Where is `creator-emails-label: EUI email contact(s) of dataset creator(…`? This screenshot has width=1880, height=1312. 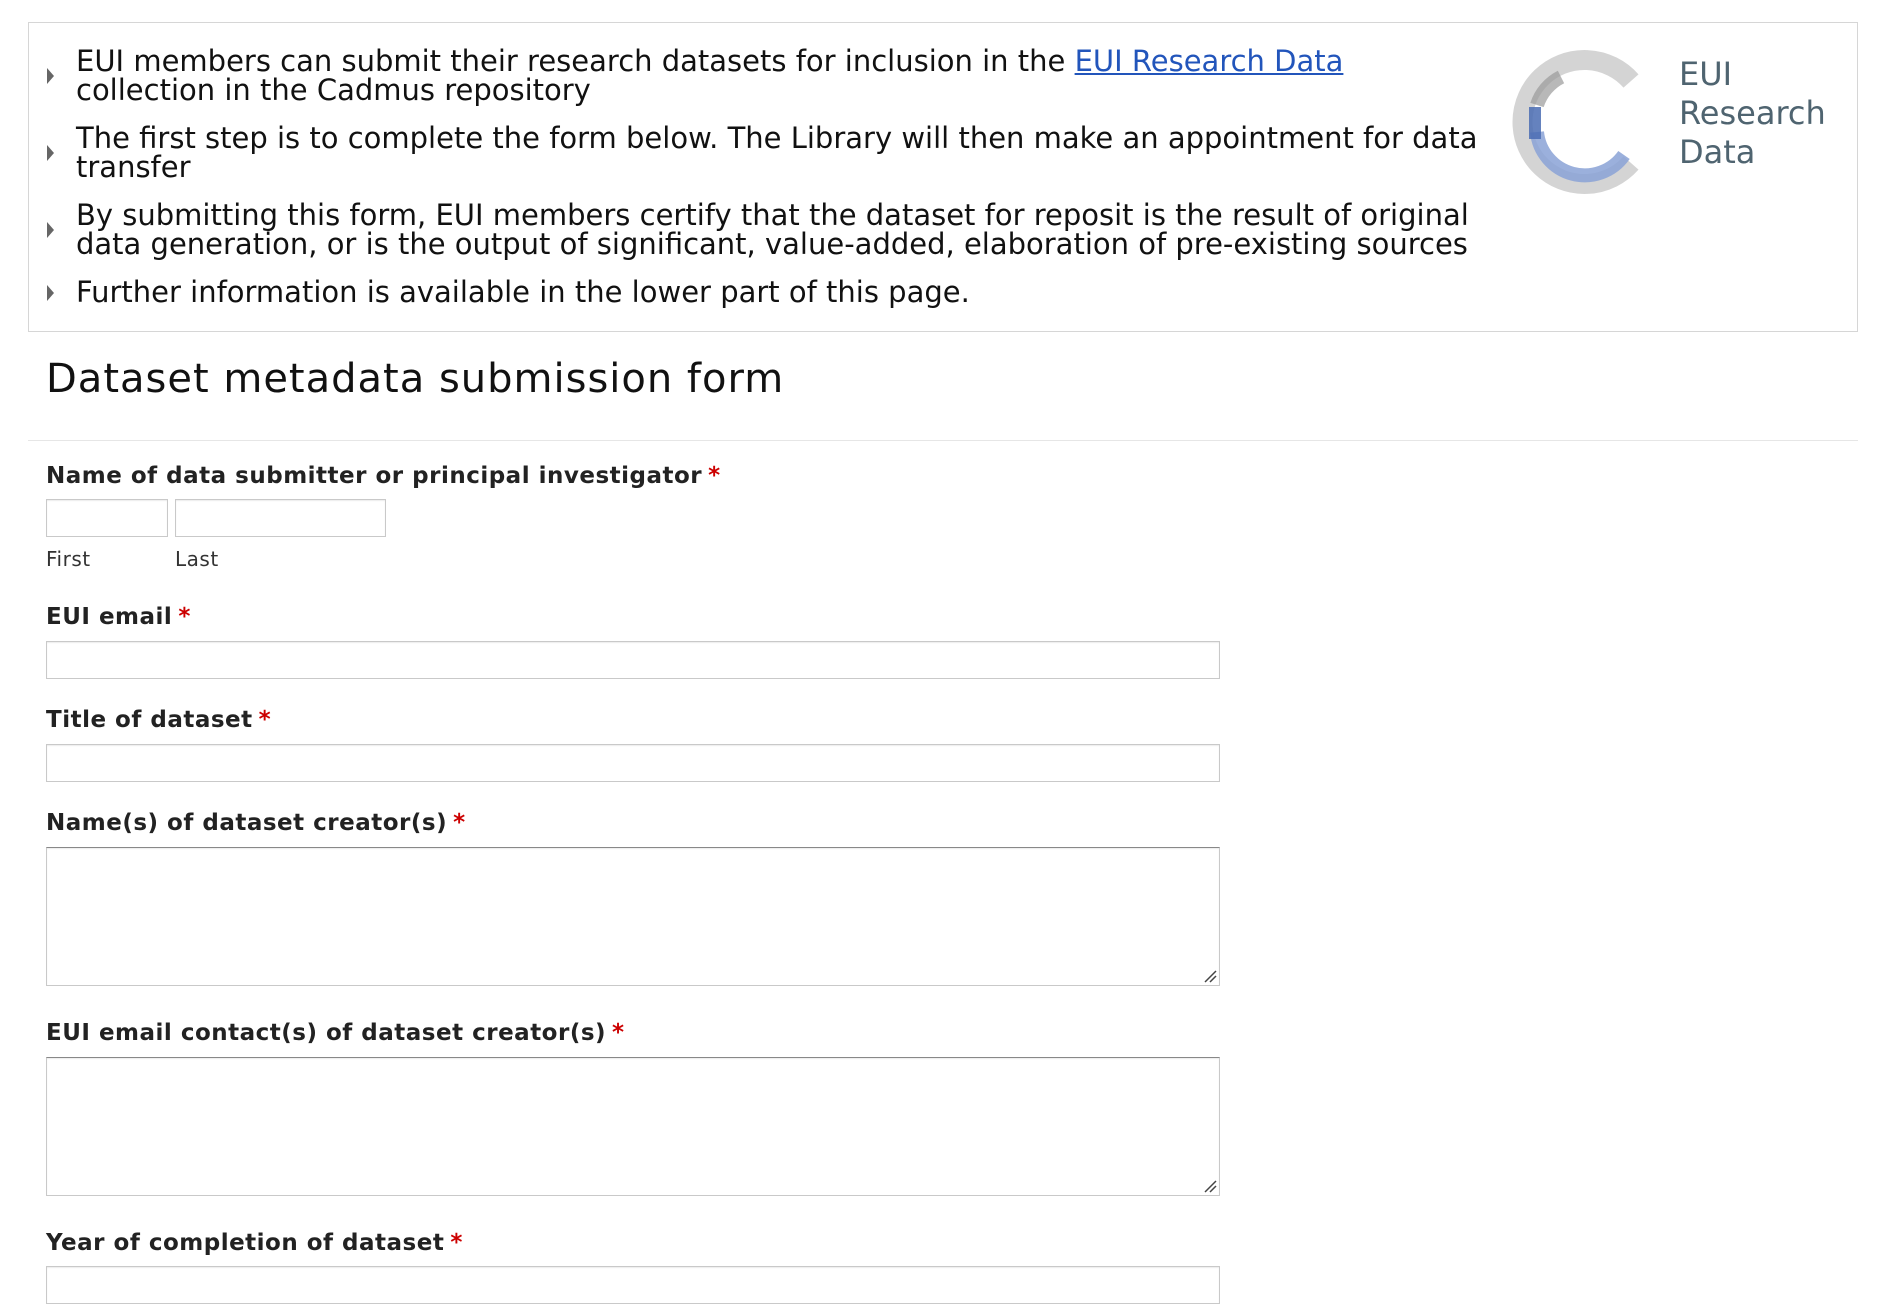
creator-emails-label: EUI email contact(s) of dataset creator(… is located at coordinates (335, 1033).